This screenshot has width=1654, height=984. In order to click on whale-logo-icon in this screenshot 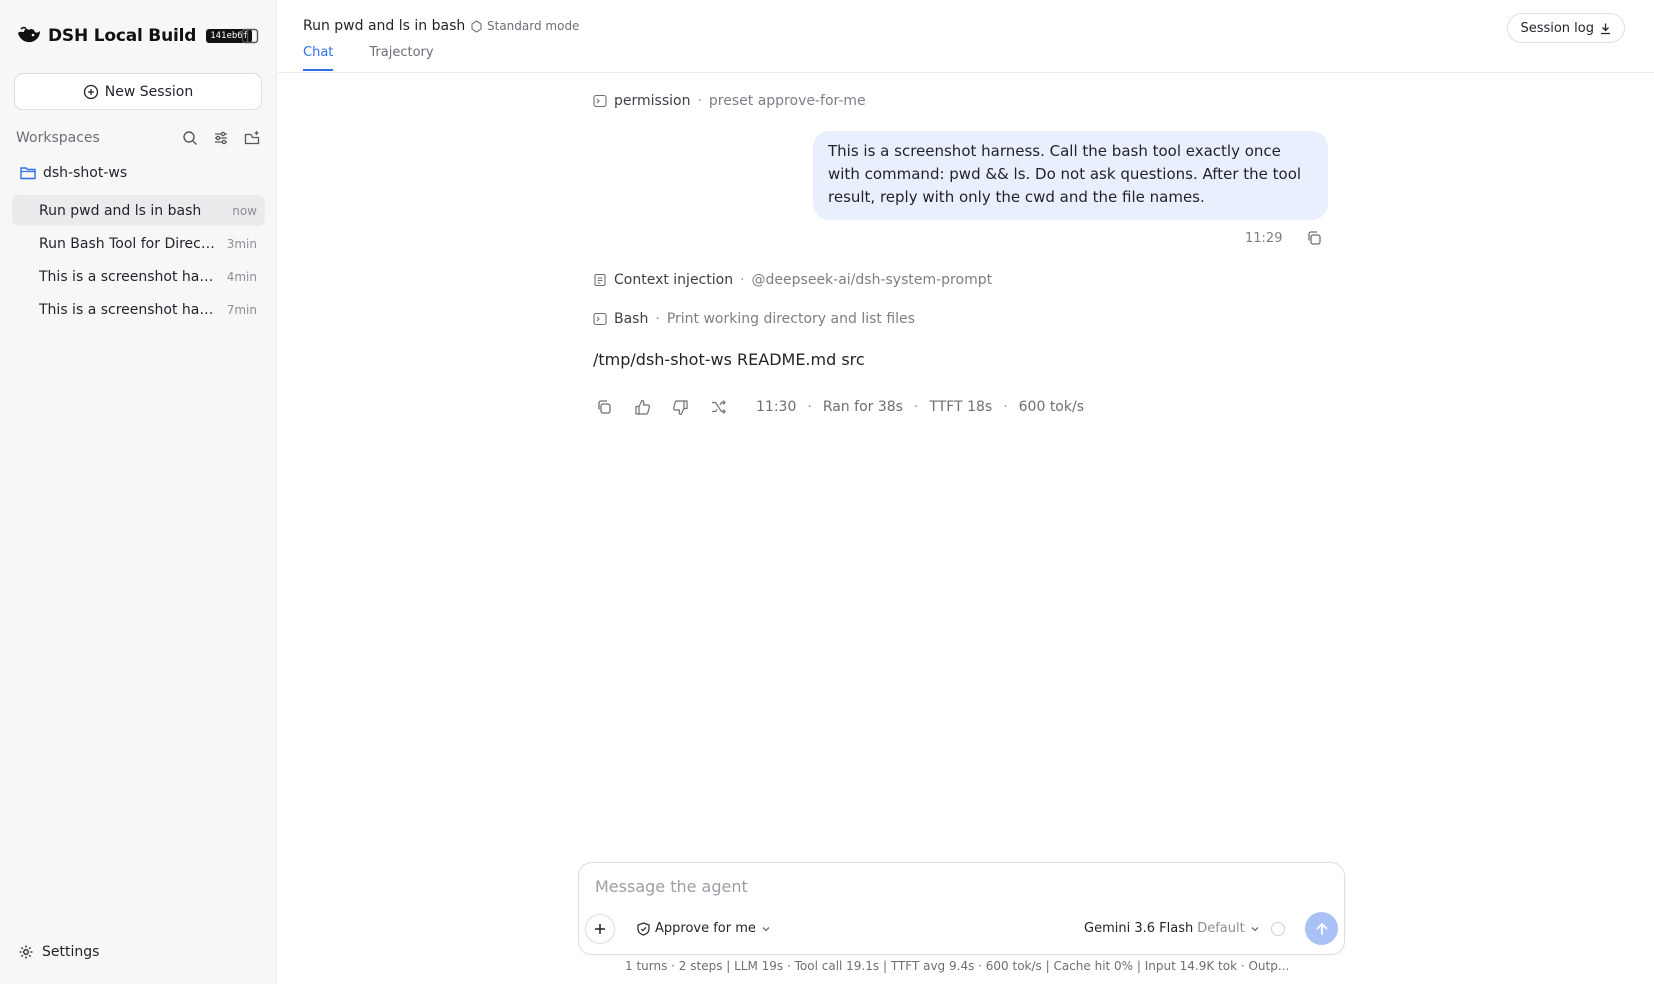, I will do `click(29, 36)`.